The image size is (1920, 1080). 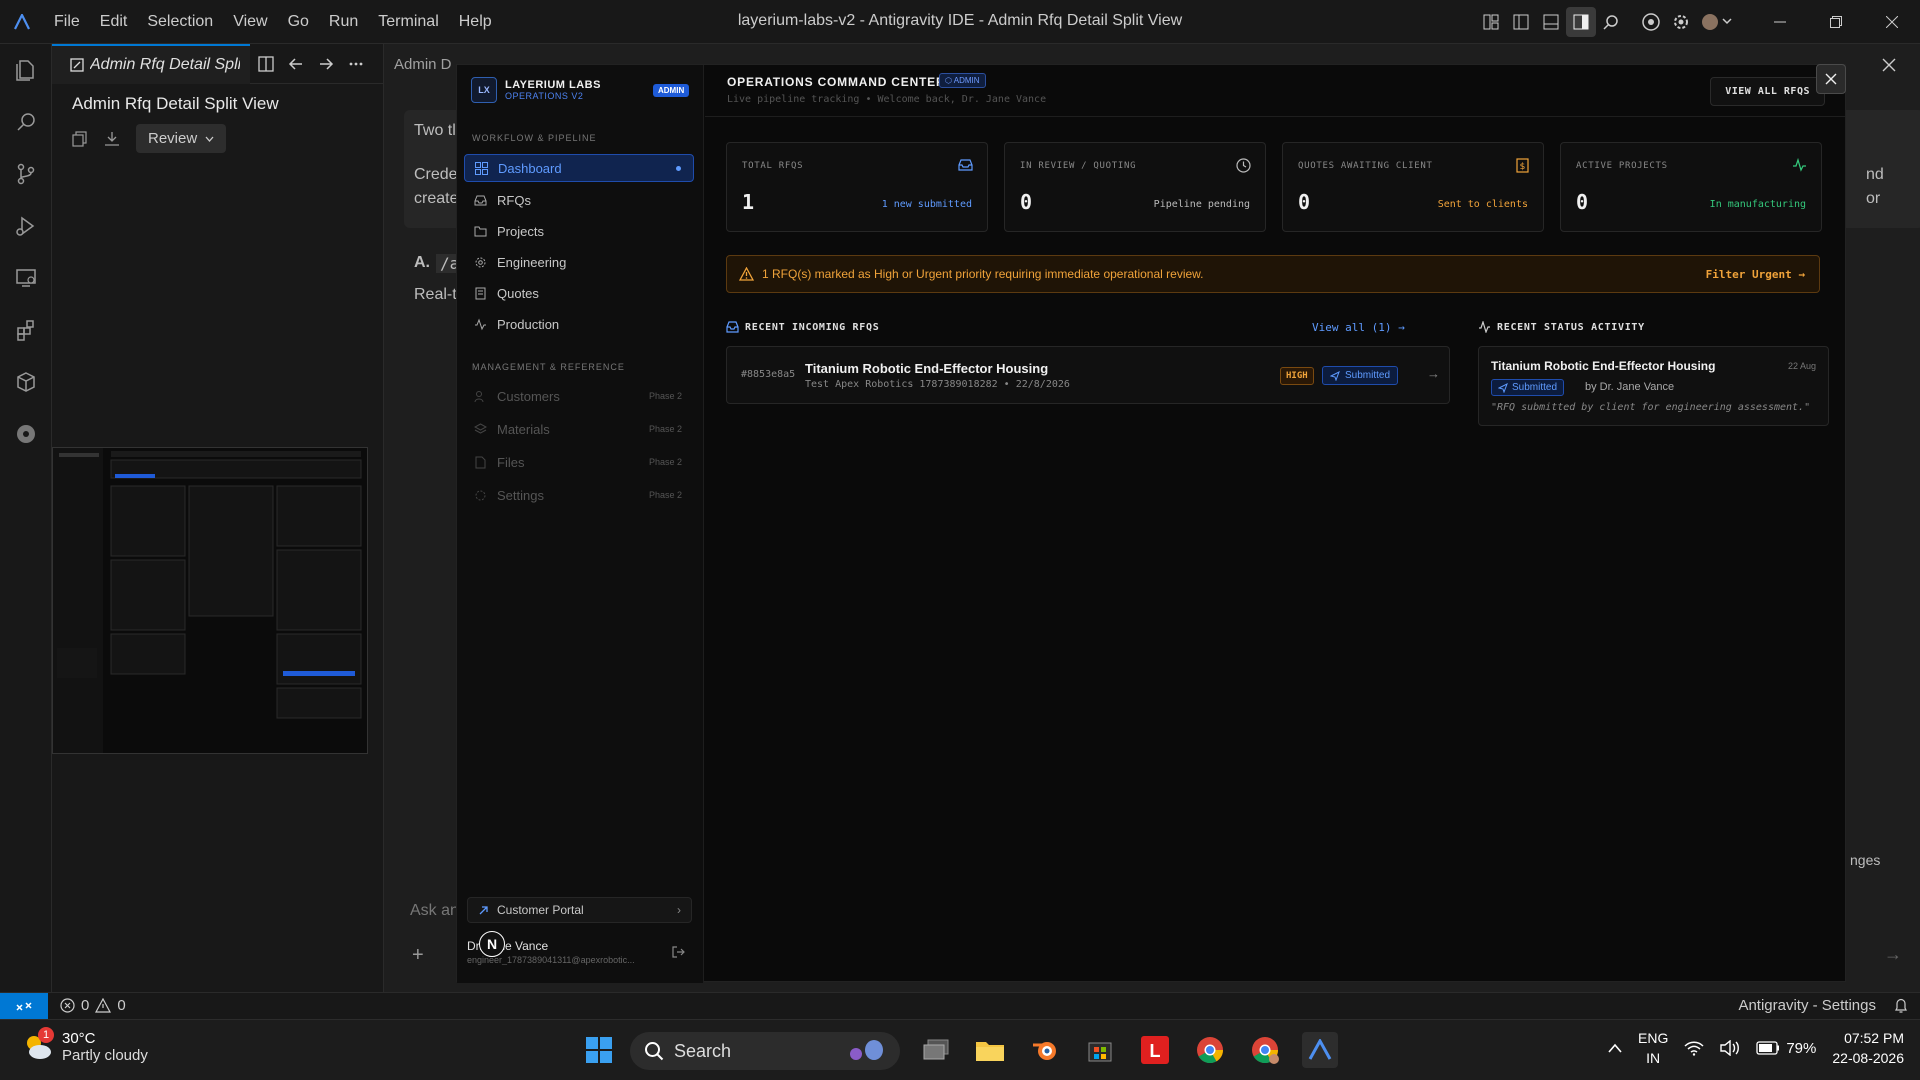 What do you see at coordinates (1045, 1050) in the screenshot?
I see `blender-icon` at bounding box center [1045, 1050].